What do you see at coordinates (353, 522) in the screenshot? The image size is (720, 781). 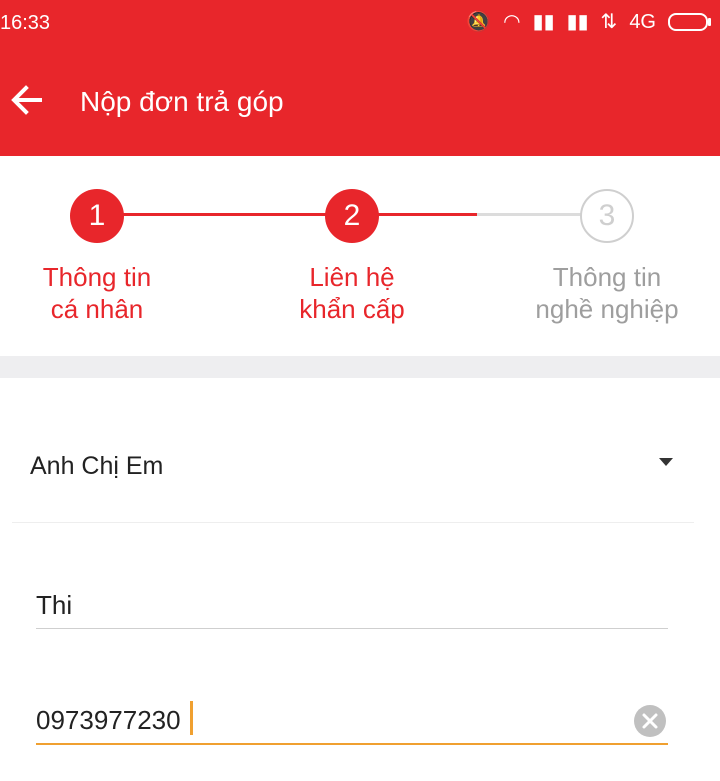 I see `dropdown-divider` at bounding box center [353, 522].